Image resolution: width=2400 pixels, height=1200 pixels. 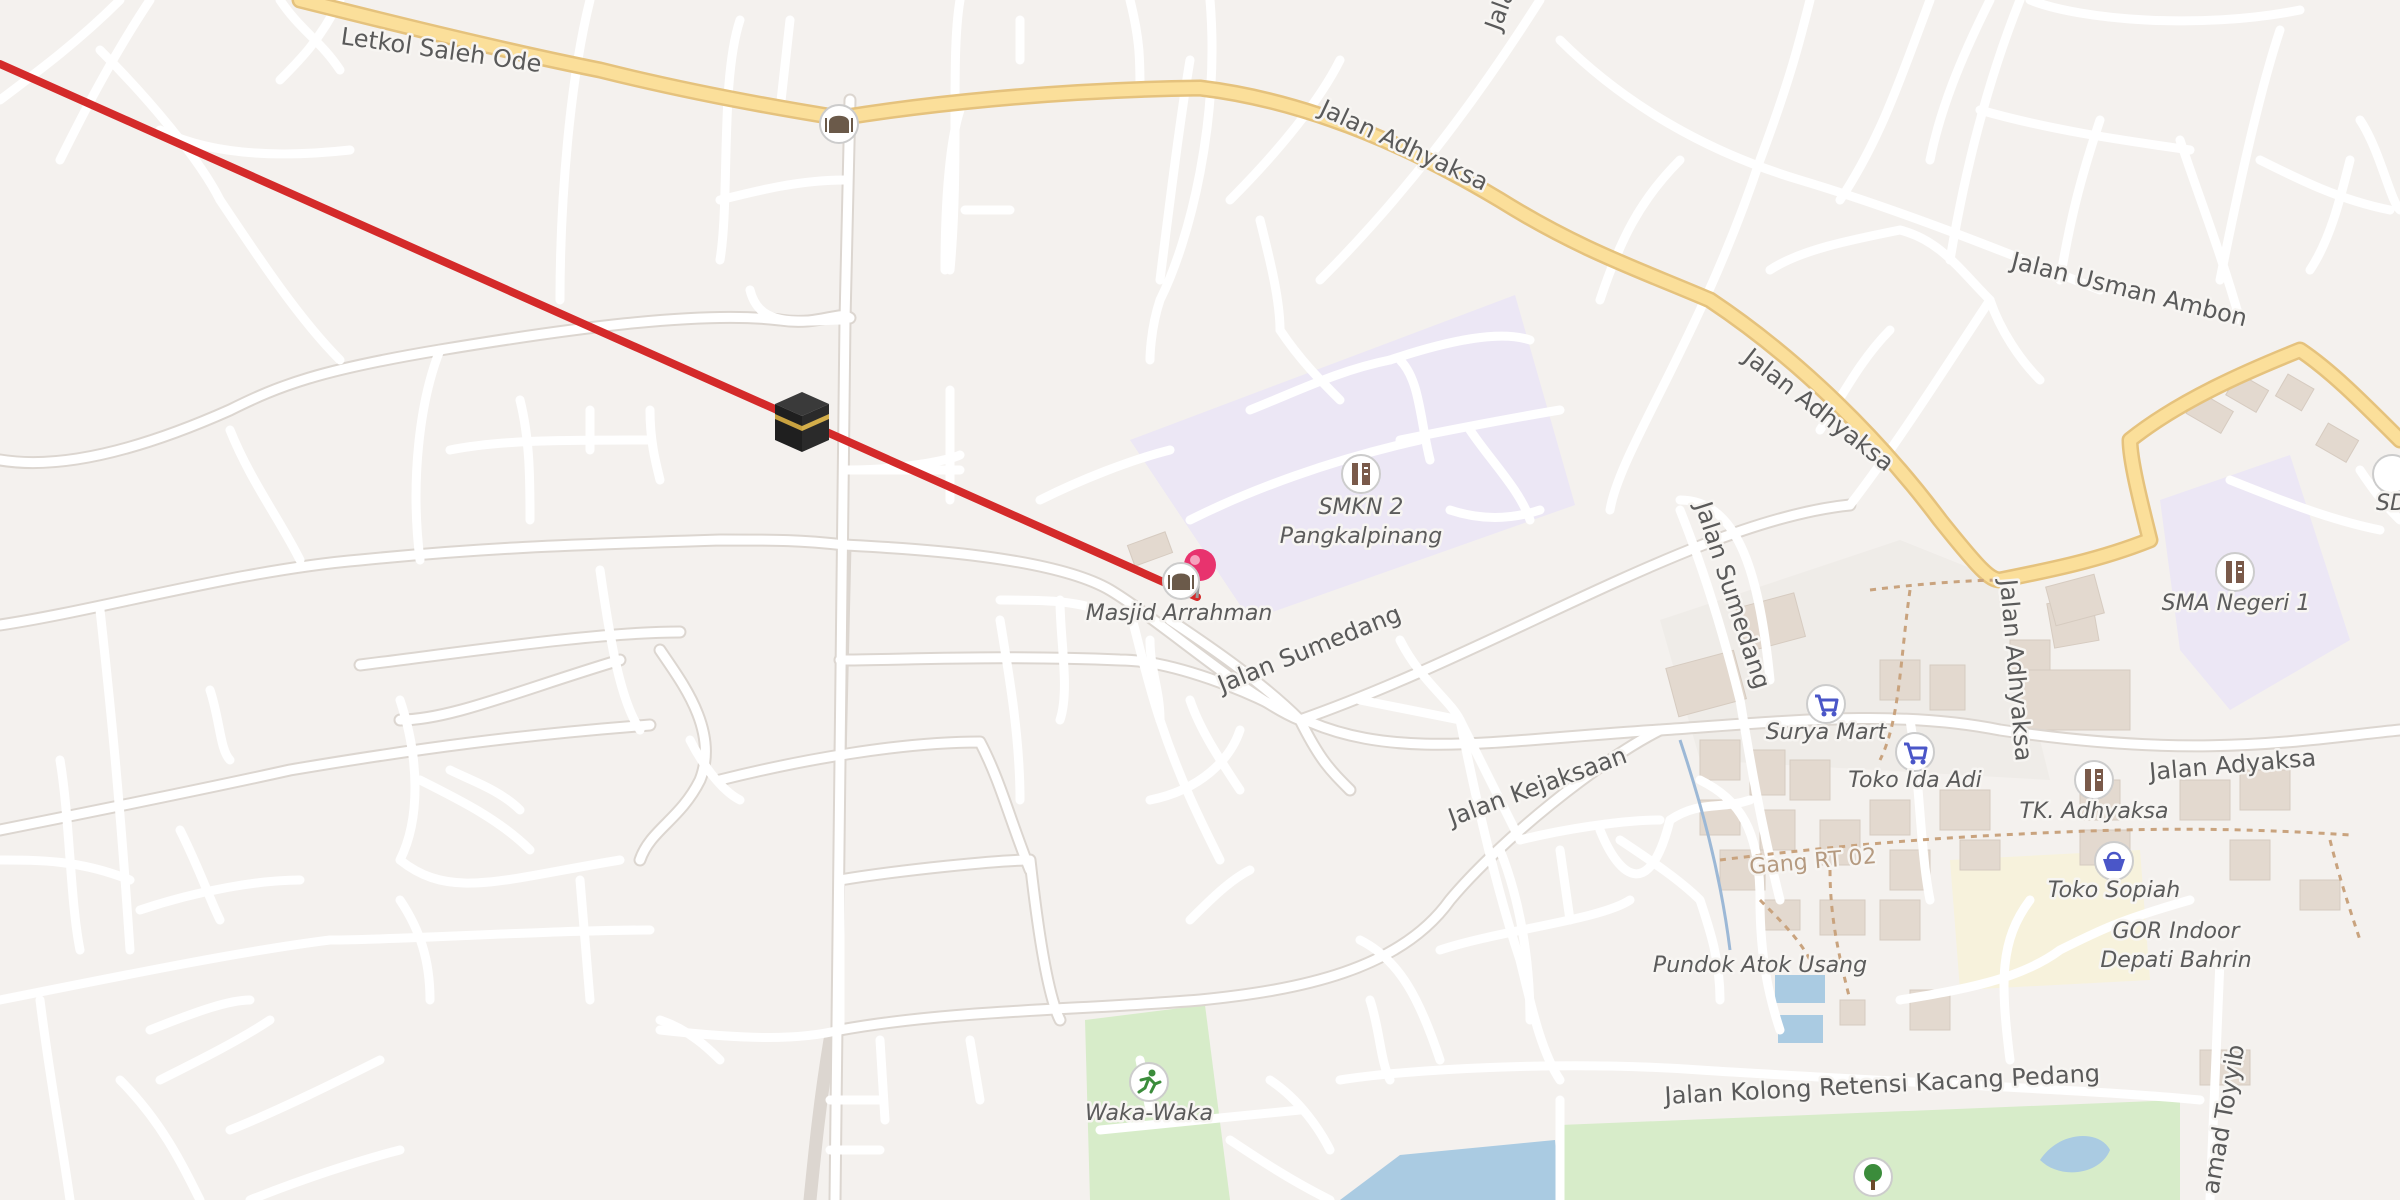 I want to click on poi-label-gor-line1: GOR Indoor, so click(x=2176, y=931).